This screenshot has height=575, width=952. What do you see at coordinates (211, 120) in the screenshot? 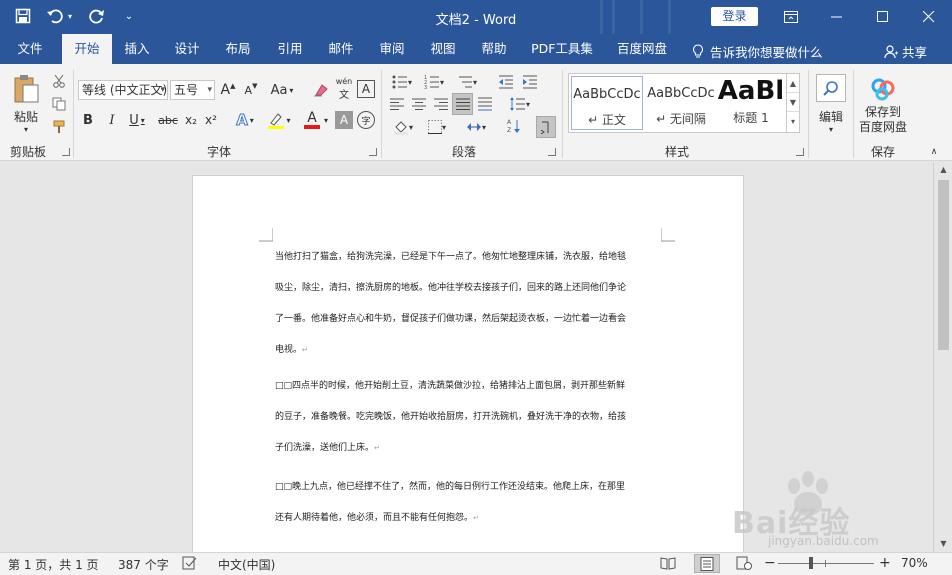
I see `superscript-button: x²` at bounding box center [211, 120].